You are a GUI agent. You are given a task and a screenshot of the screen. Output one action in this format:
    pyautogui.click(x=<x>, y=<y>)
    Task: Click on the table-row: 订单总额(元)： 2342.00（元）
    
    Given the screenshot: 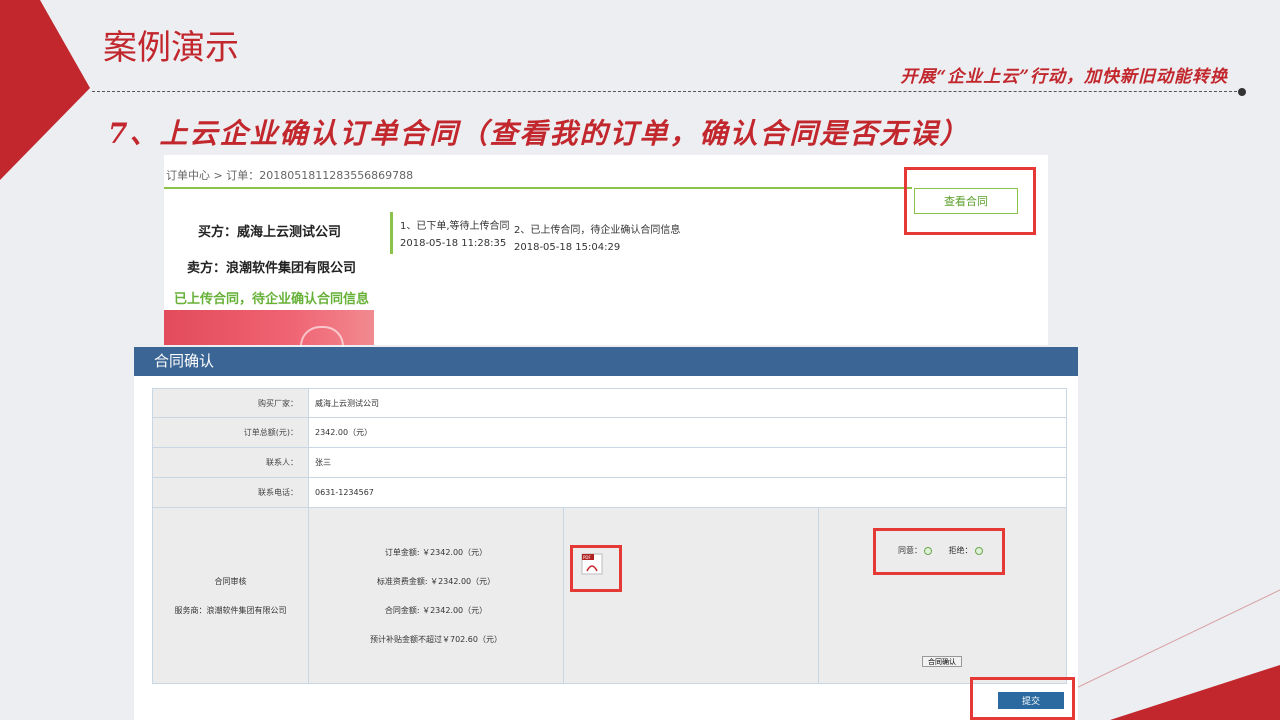 What is the action you would take?
    pyautogui.click(x=609, y=432)
    